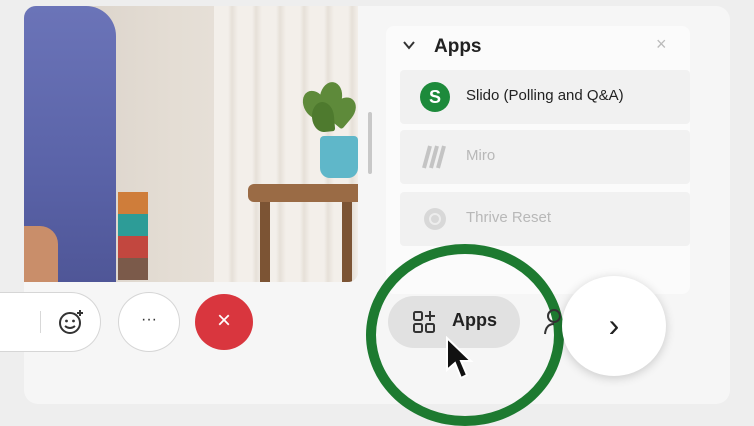 The height and width of the screenshot is (426, 754). Describe the element at coordinates (458, 46) in the screenshot. I see `apps-panel-title: Apps` at that location.